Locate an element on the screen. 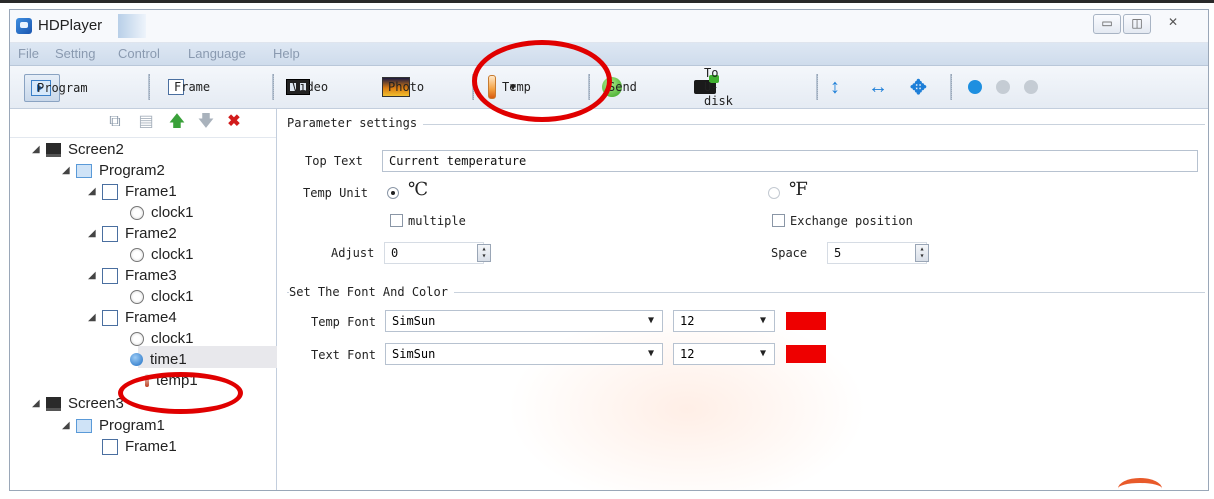 This screenshot has height=499, width=1214. adjust-spinner: ▴ ▾ is located at coordinates (484, 253).